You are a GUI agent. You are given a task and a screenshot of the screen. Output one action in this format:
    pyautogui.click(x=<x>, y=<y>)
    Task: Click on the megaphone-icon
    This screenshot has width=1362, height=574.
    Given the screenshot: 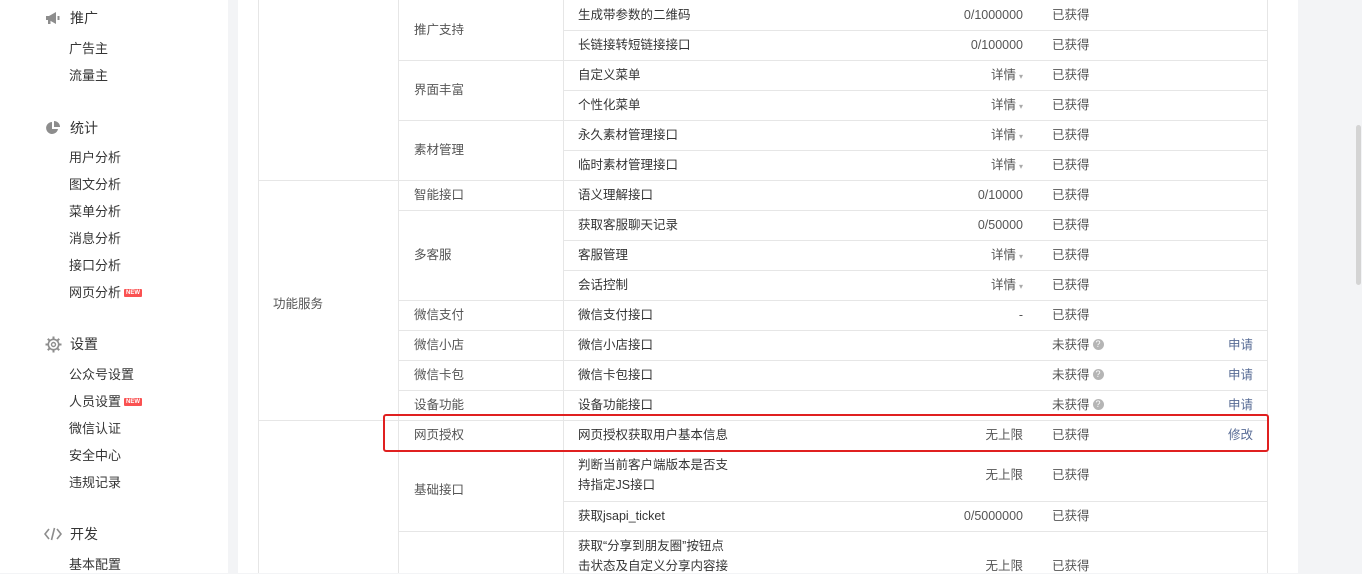 What is the action you would take?
    pyautogui.click(x=53, y=18)
    